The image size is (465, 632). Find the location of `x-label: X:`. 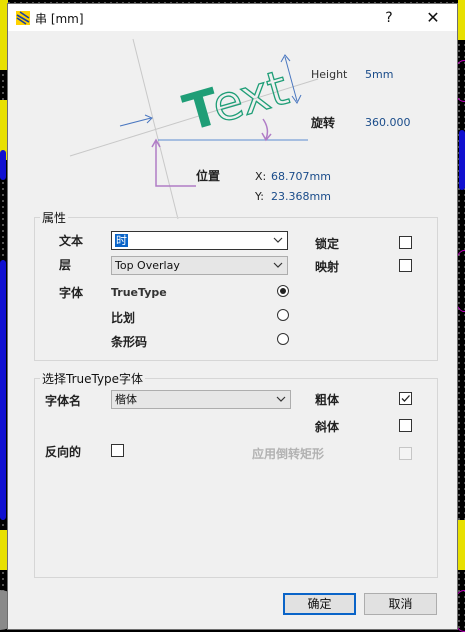

x-label: X: is located at coordinates (261, 176).